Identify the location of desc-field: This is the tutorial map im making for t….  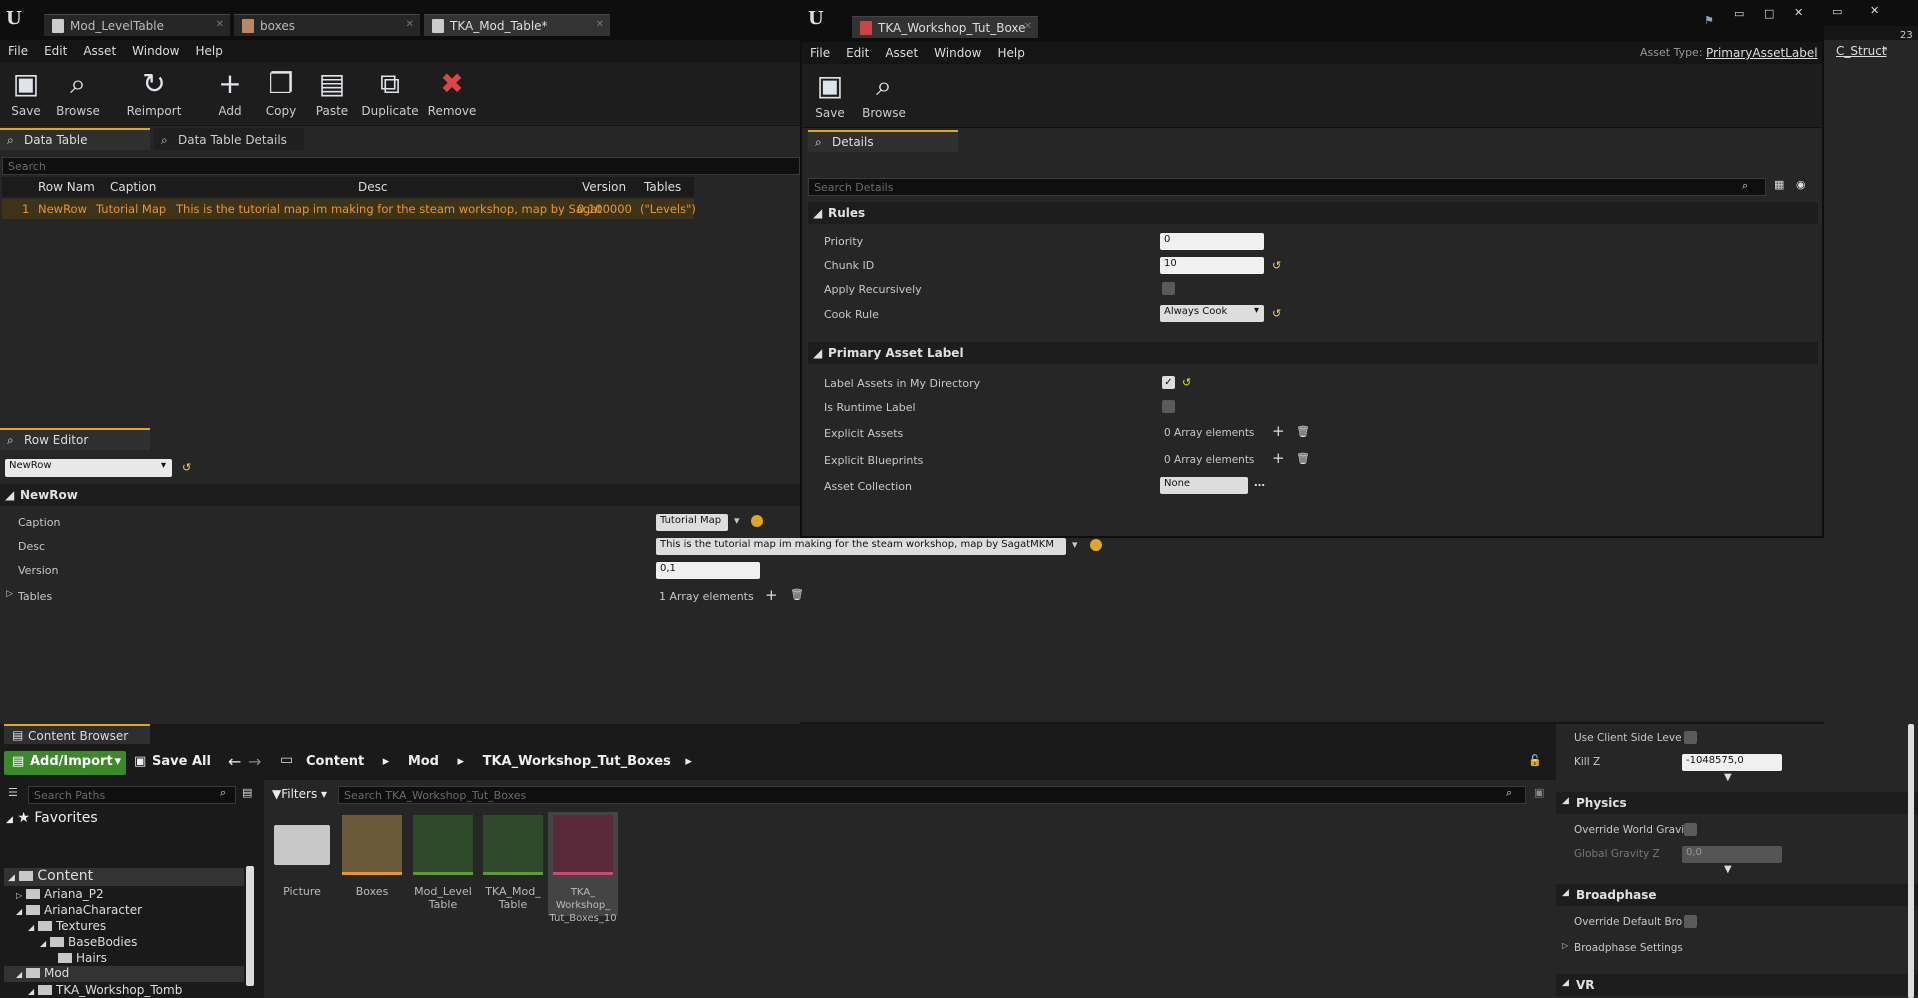
(861, 546).